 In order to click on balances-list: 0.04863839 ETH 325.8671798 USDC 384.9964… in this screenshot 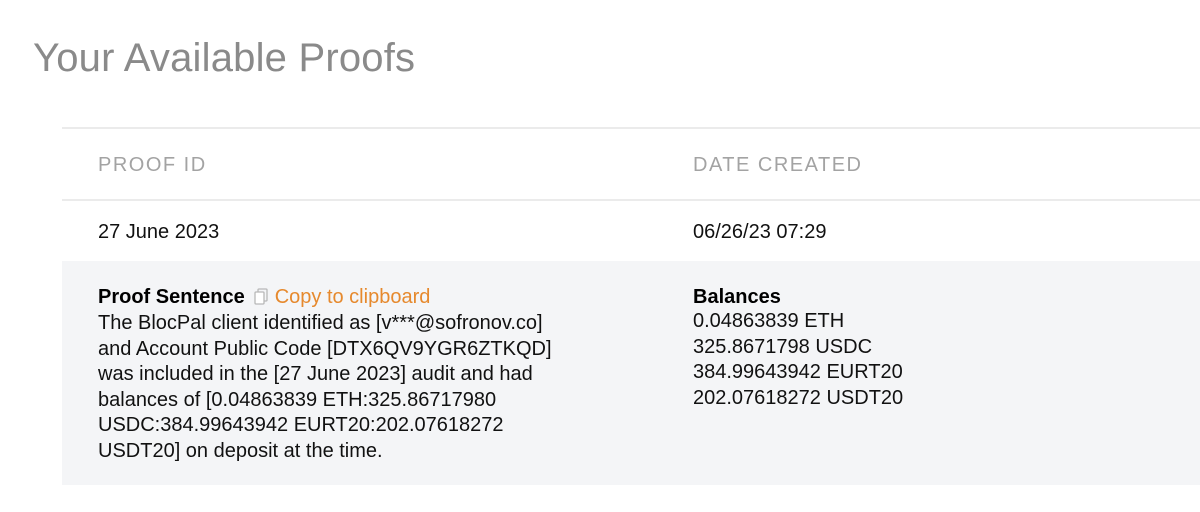, I will do `click(933, 360)`.